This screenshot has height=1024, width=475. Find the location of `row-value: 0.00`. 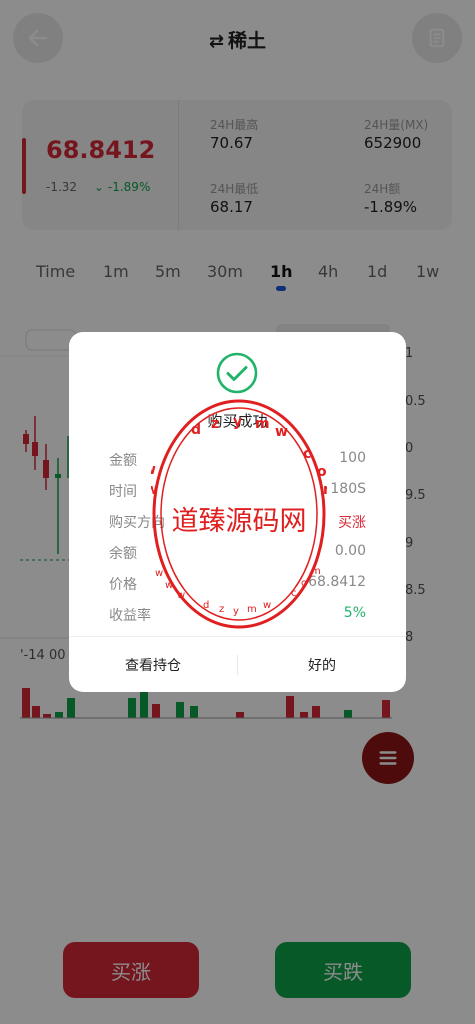

row-value: 0.00 is located at coordinates (350, 551).